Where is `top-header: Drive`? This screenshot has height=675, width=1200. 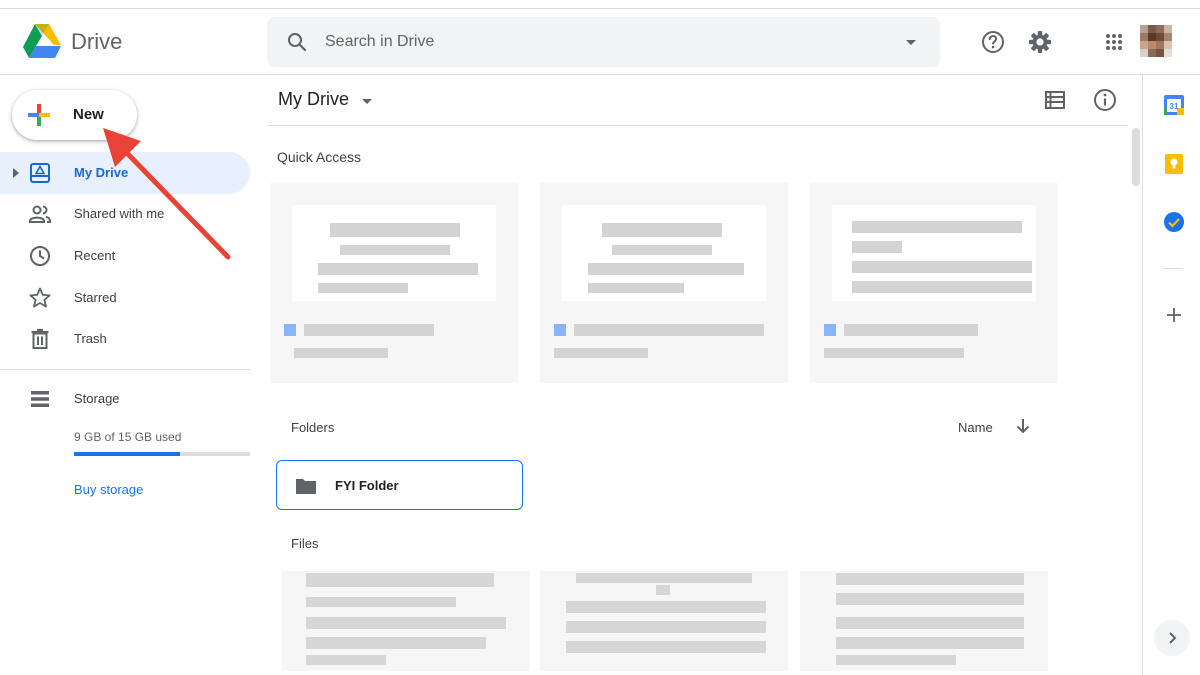
top-header: Drive is located at coordinates (600, 42).